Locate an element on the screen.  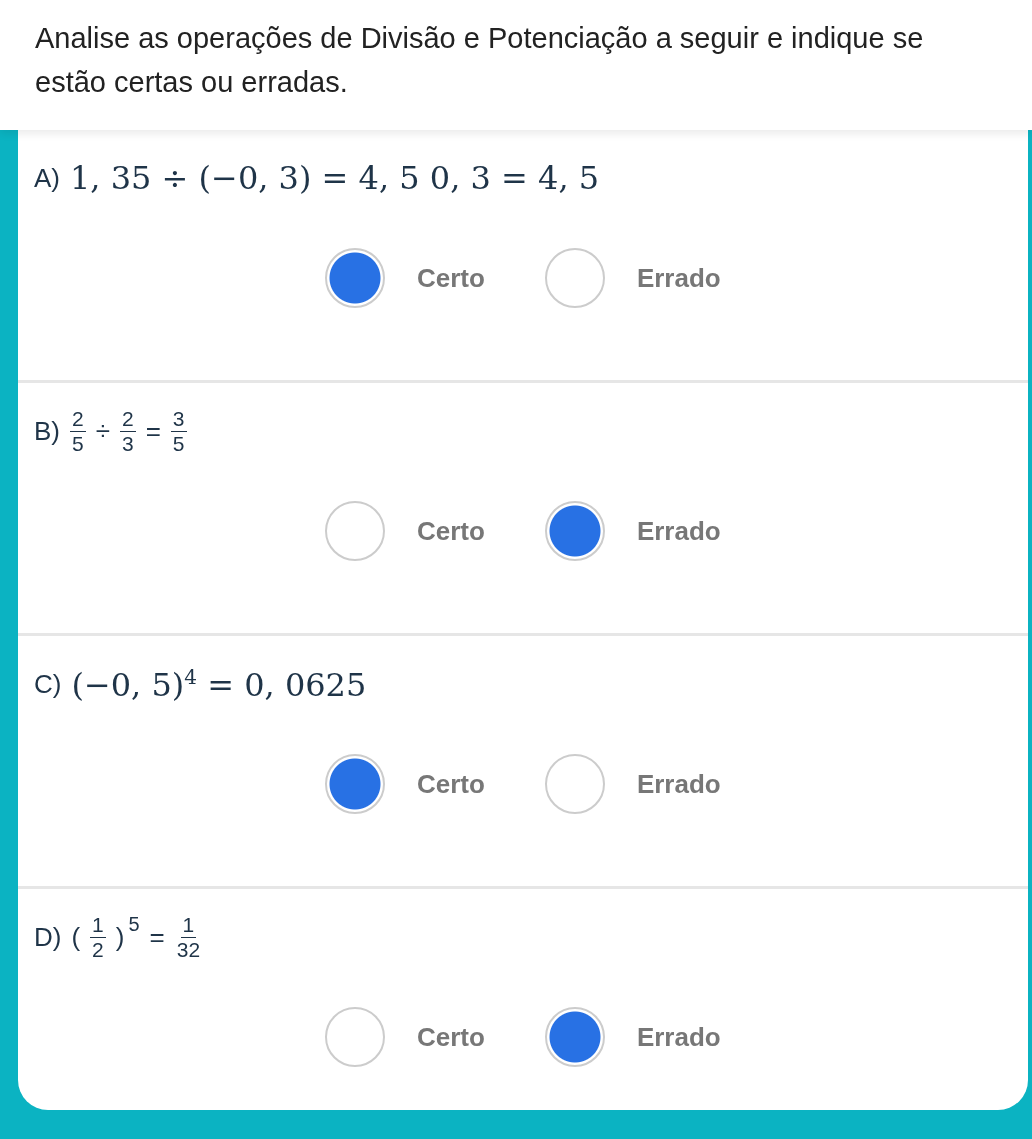
question-prompt: Analise as operações de Divisão e Potenciação a seguir e indique se estão certas ou erradas. is located at coordinates (480, 60).